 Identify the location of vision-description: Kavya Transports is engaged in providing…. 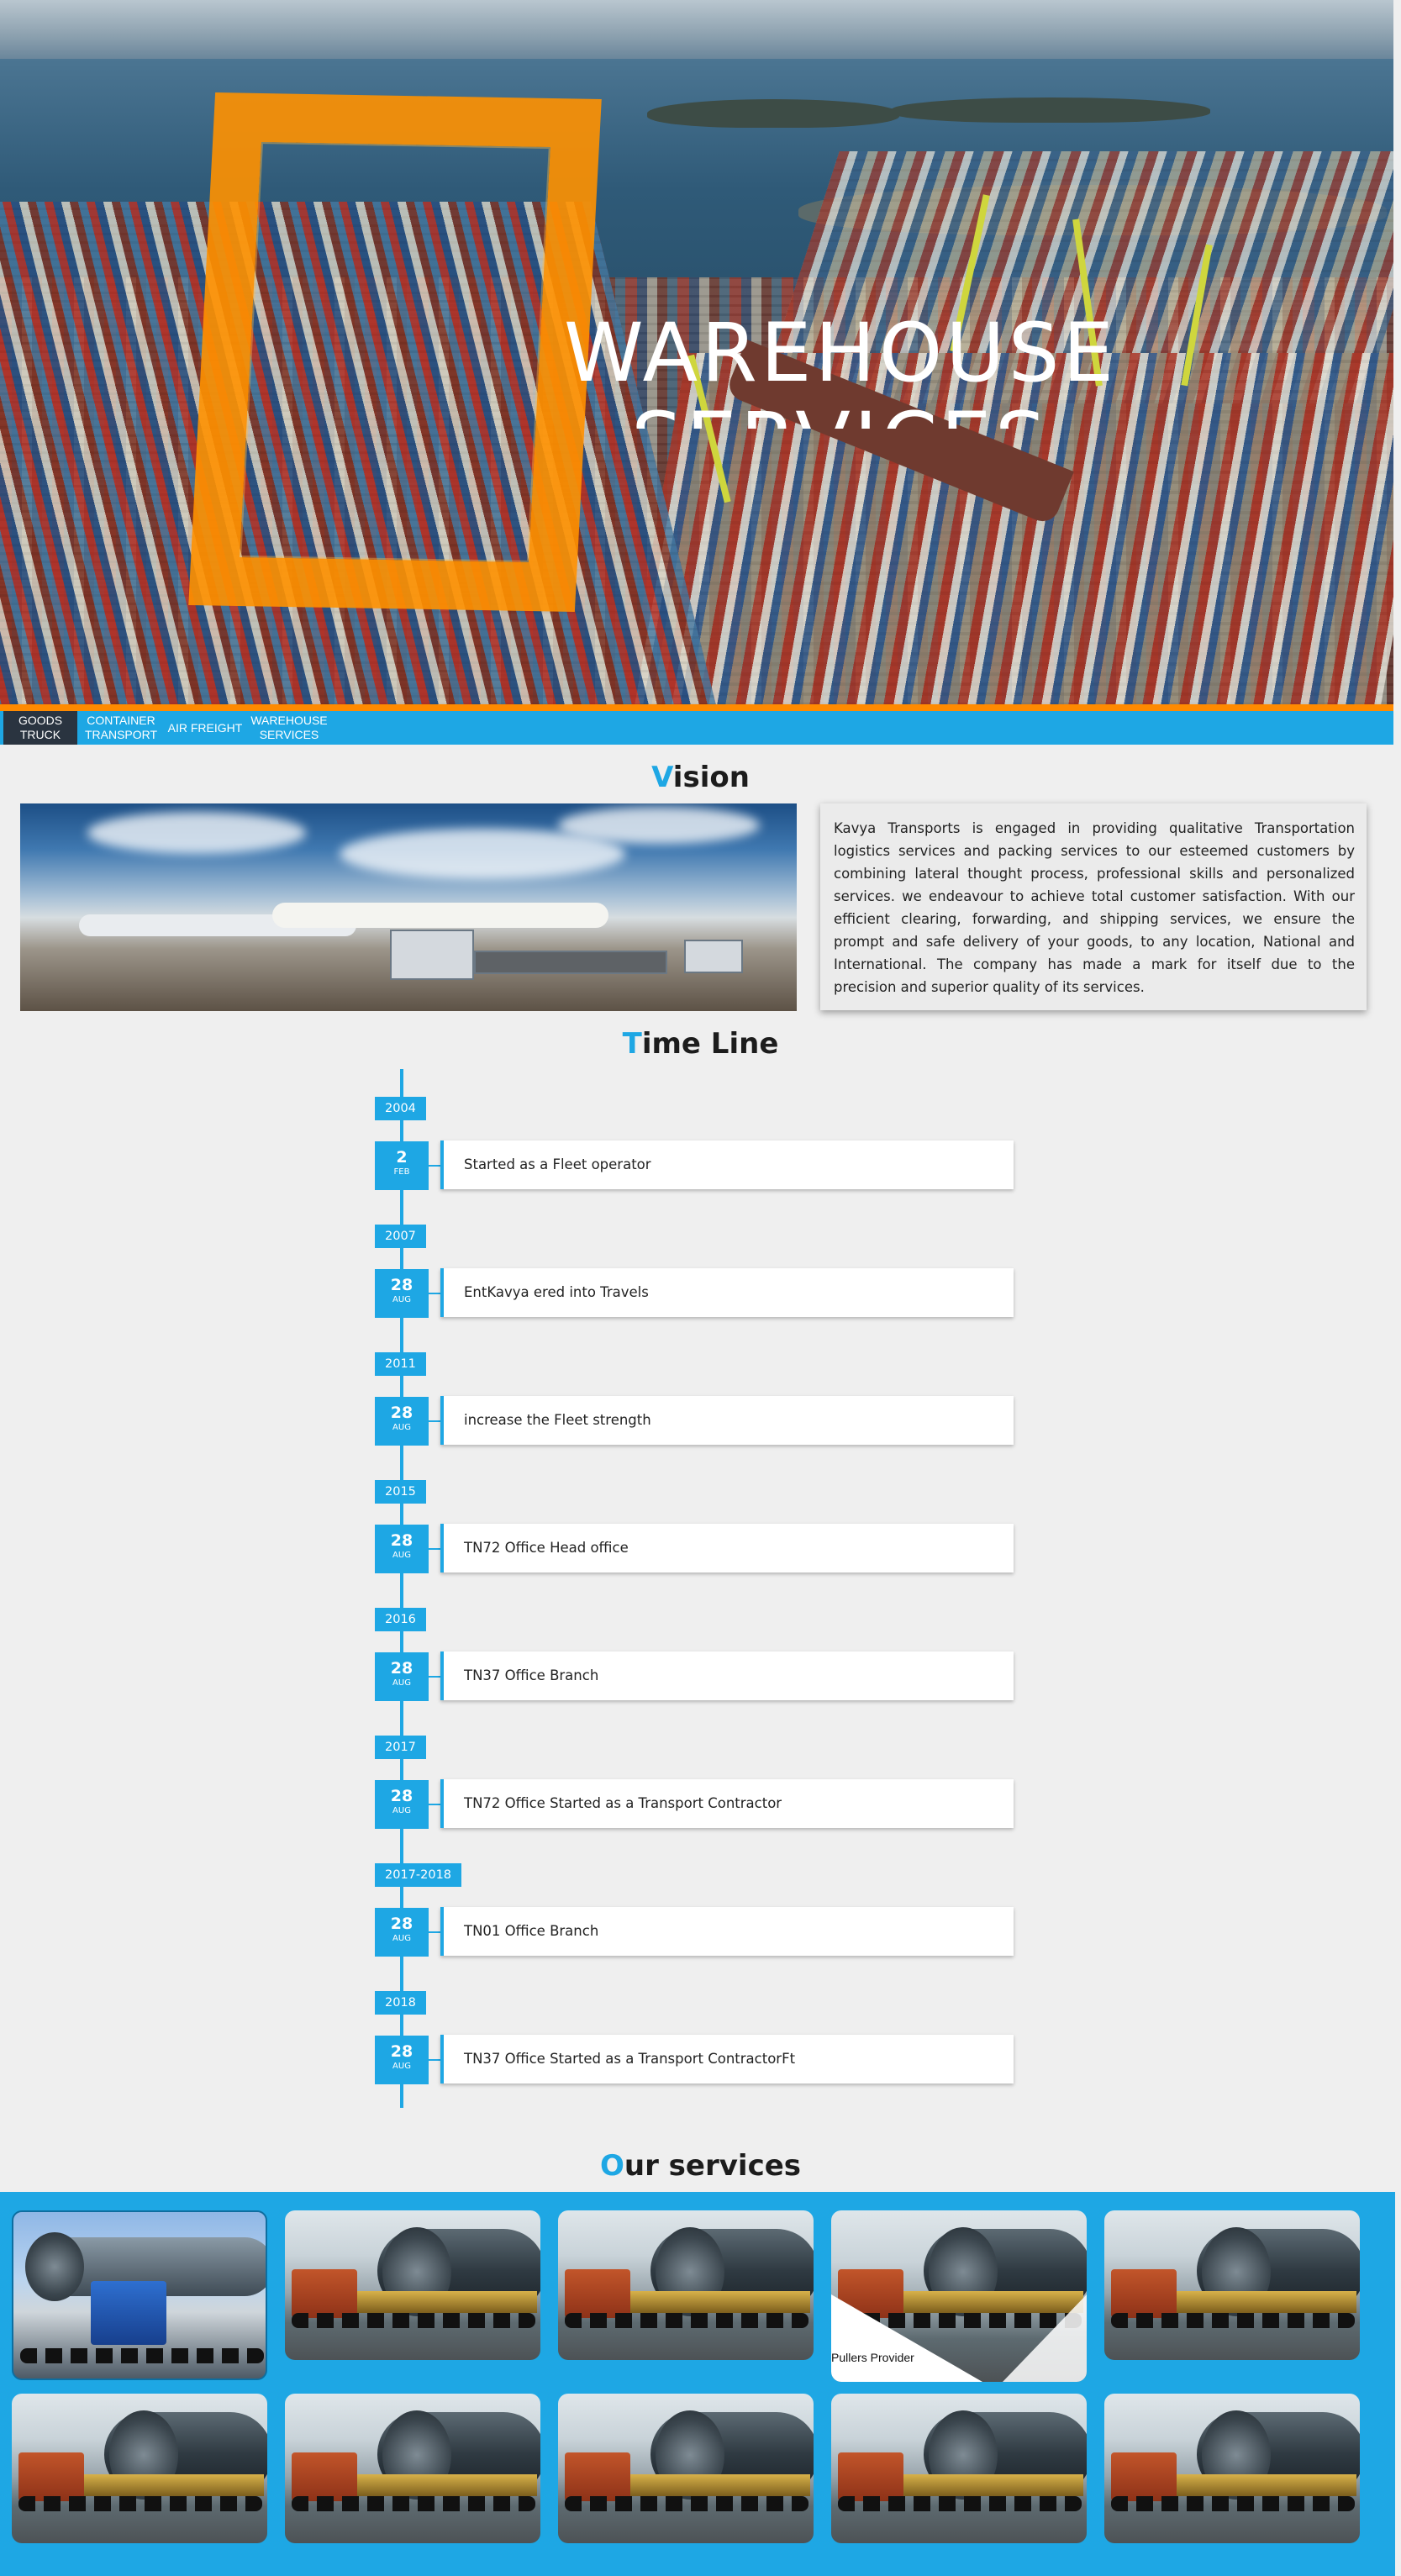
(1093, 906).